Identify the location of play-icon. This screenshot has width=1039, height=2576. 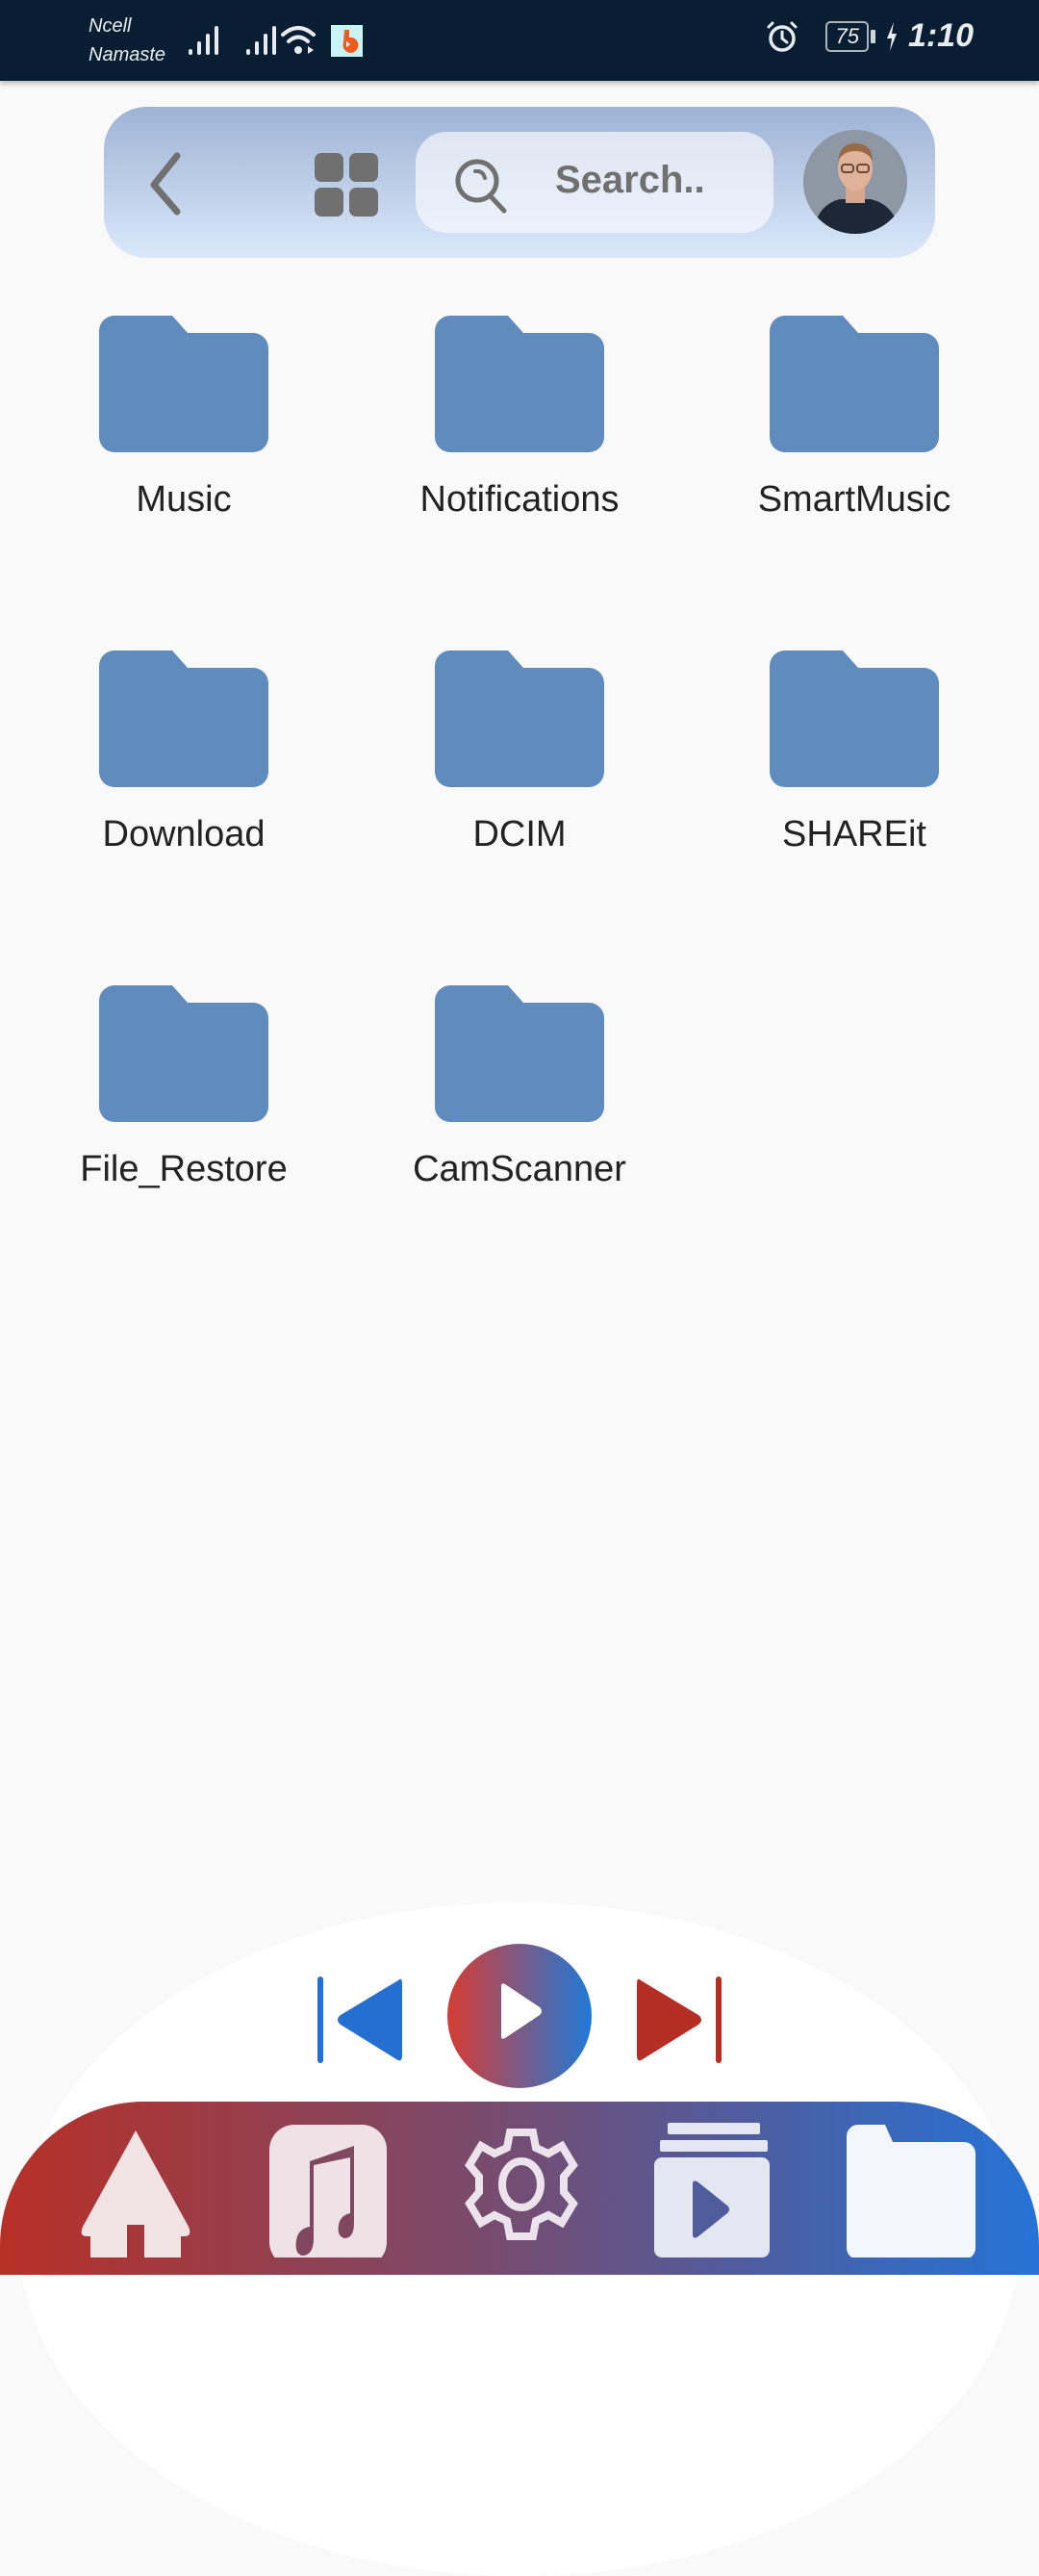
(521, 2011).